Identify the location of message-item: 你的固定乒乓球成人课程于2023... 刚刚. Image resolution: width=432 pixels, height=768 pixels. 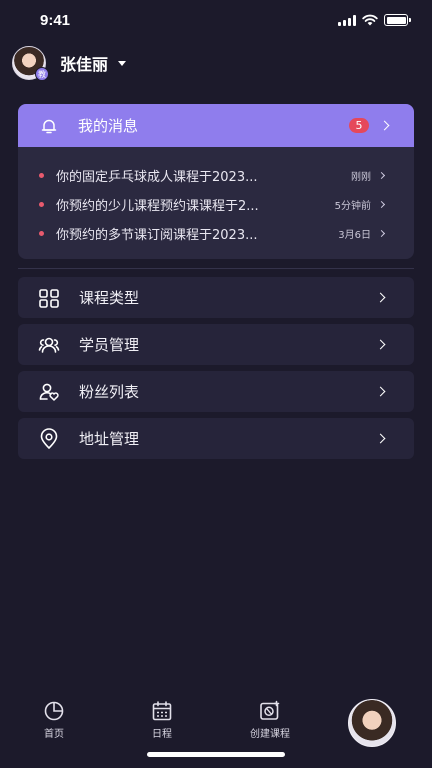
(216, 175).